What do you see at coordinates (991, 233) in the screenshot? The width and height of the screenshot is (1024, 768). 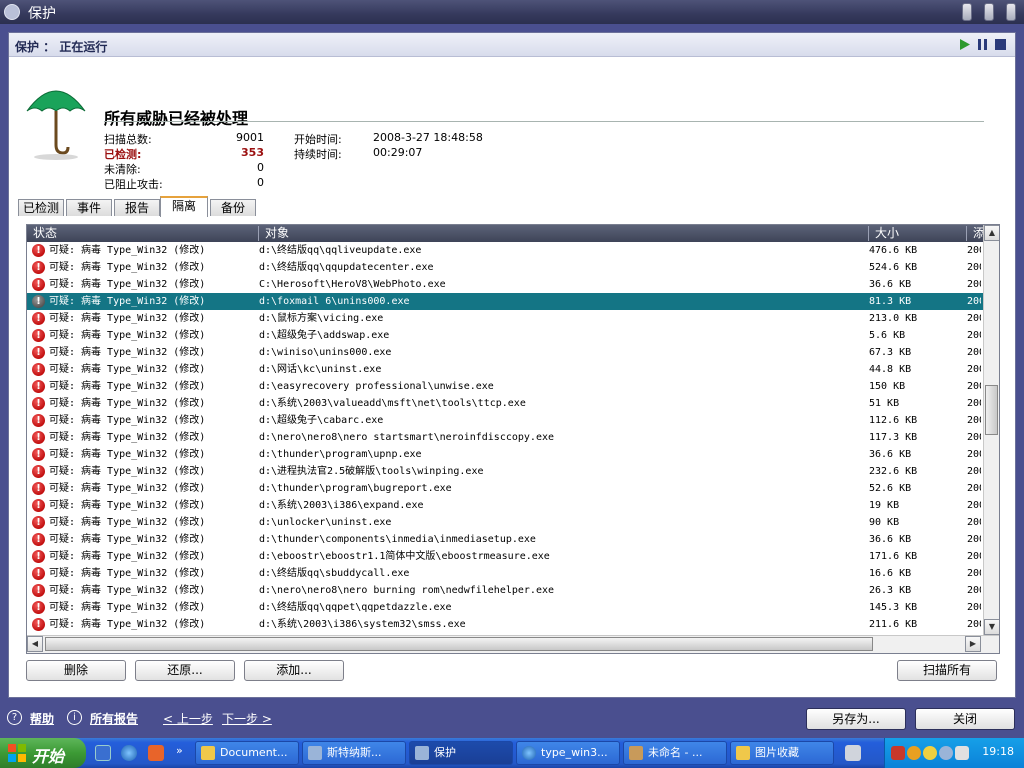 I see `scroll-up-icon: ▲` at bounding box center [991, 233].